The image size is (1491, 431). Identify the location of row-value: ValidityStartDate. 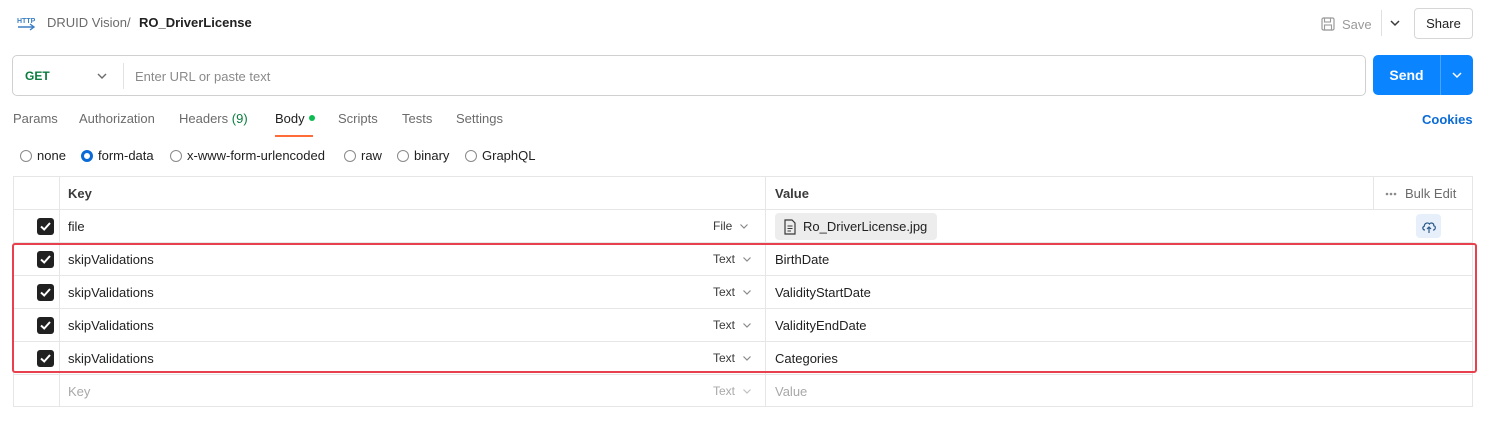
(823, 292).